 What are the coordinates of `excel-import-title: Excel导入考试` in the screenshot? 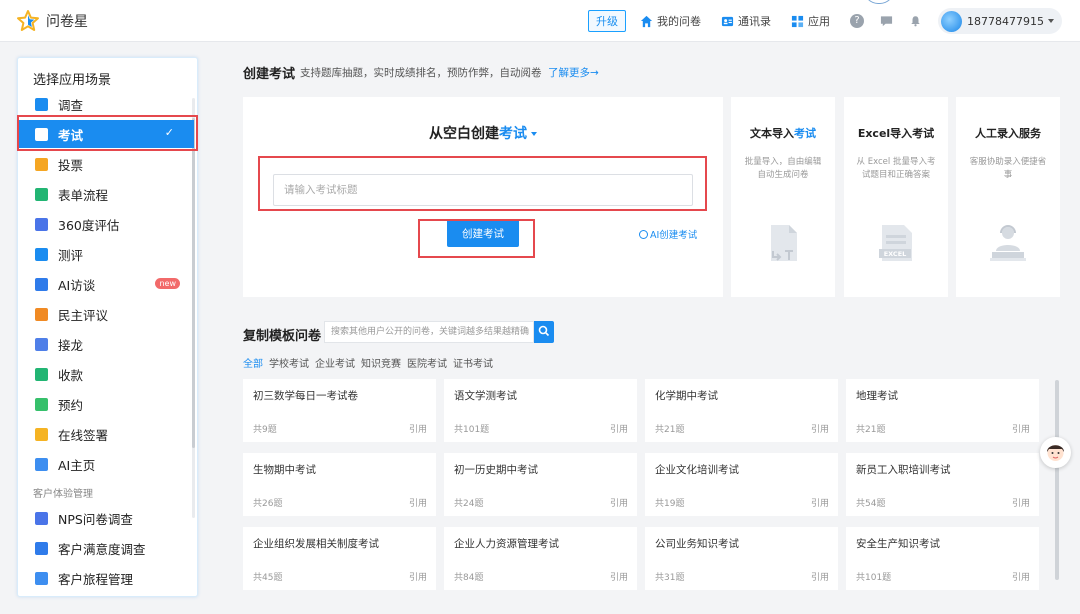 It's located at (896, 133).